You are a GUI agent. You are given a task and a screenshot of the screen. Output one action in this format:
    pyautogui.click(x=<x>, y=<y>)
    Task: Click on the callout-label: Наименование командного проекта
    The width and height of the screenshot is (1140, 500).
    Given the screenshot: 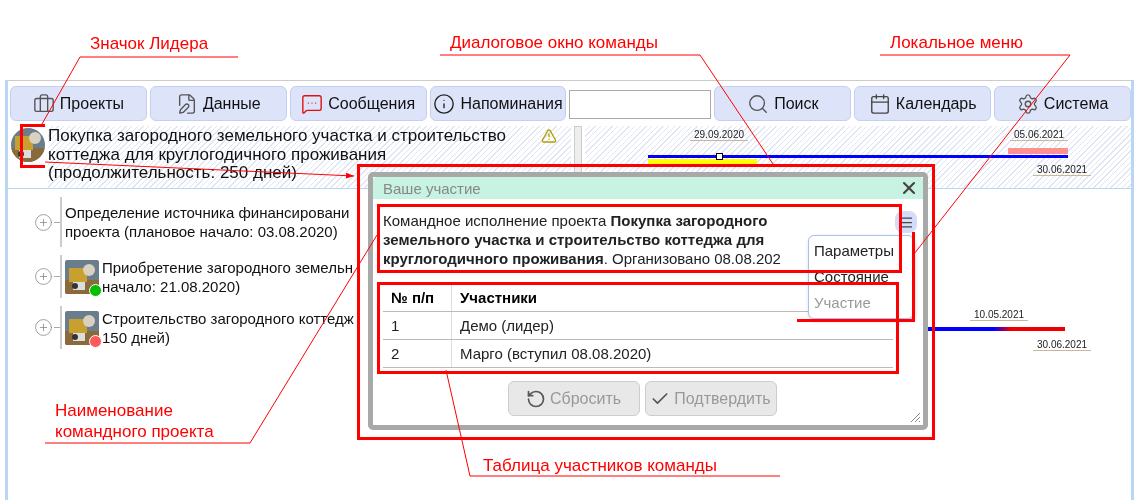 What is the action you would take?
    pyautogui.click(x=135, y=421)
    